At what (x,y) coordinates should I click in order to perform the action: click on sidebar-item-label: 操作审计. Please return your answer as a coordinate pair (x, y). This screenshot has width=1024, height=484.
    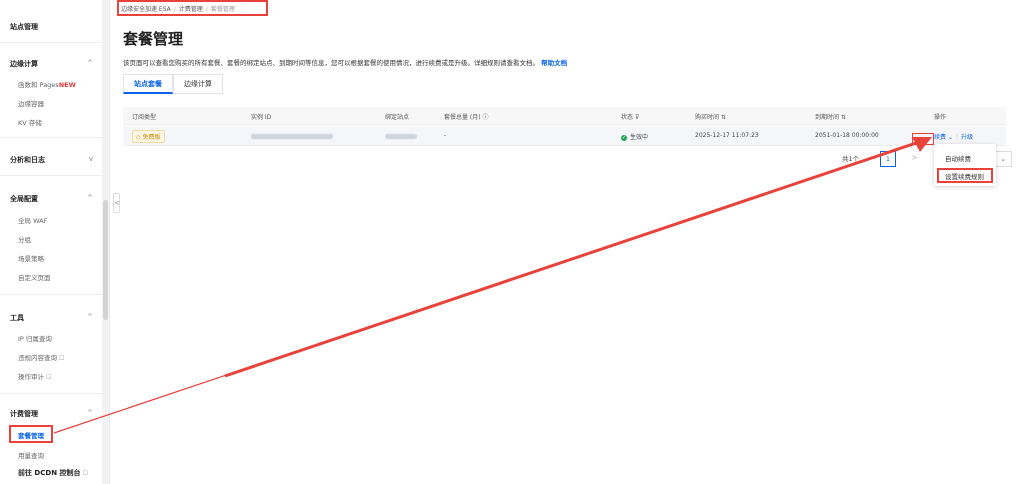
    Looking at the image, I should click on (31, 377).